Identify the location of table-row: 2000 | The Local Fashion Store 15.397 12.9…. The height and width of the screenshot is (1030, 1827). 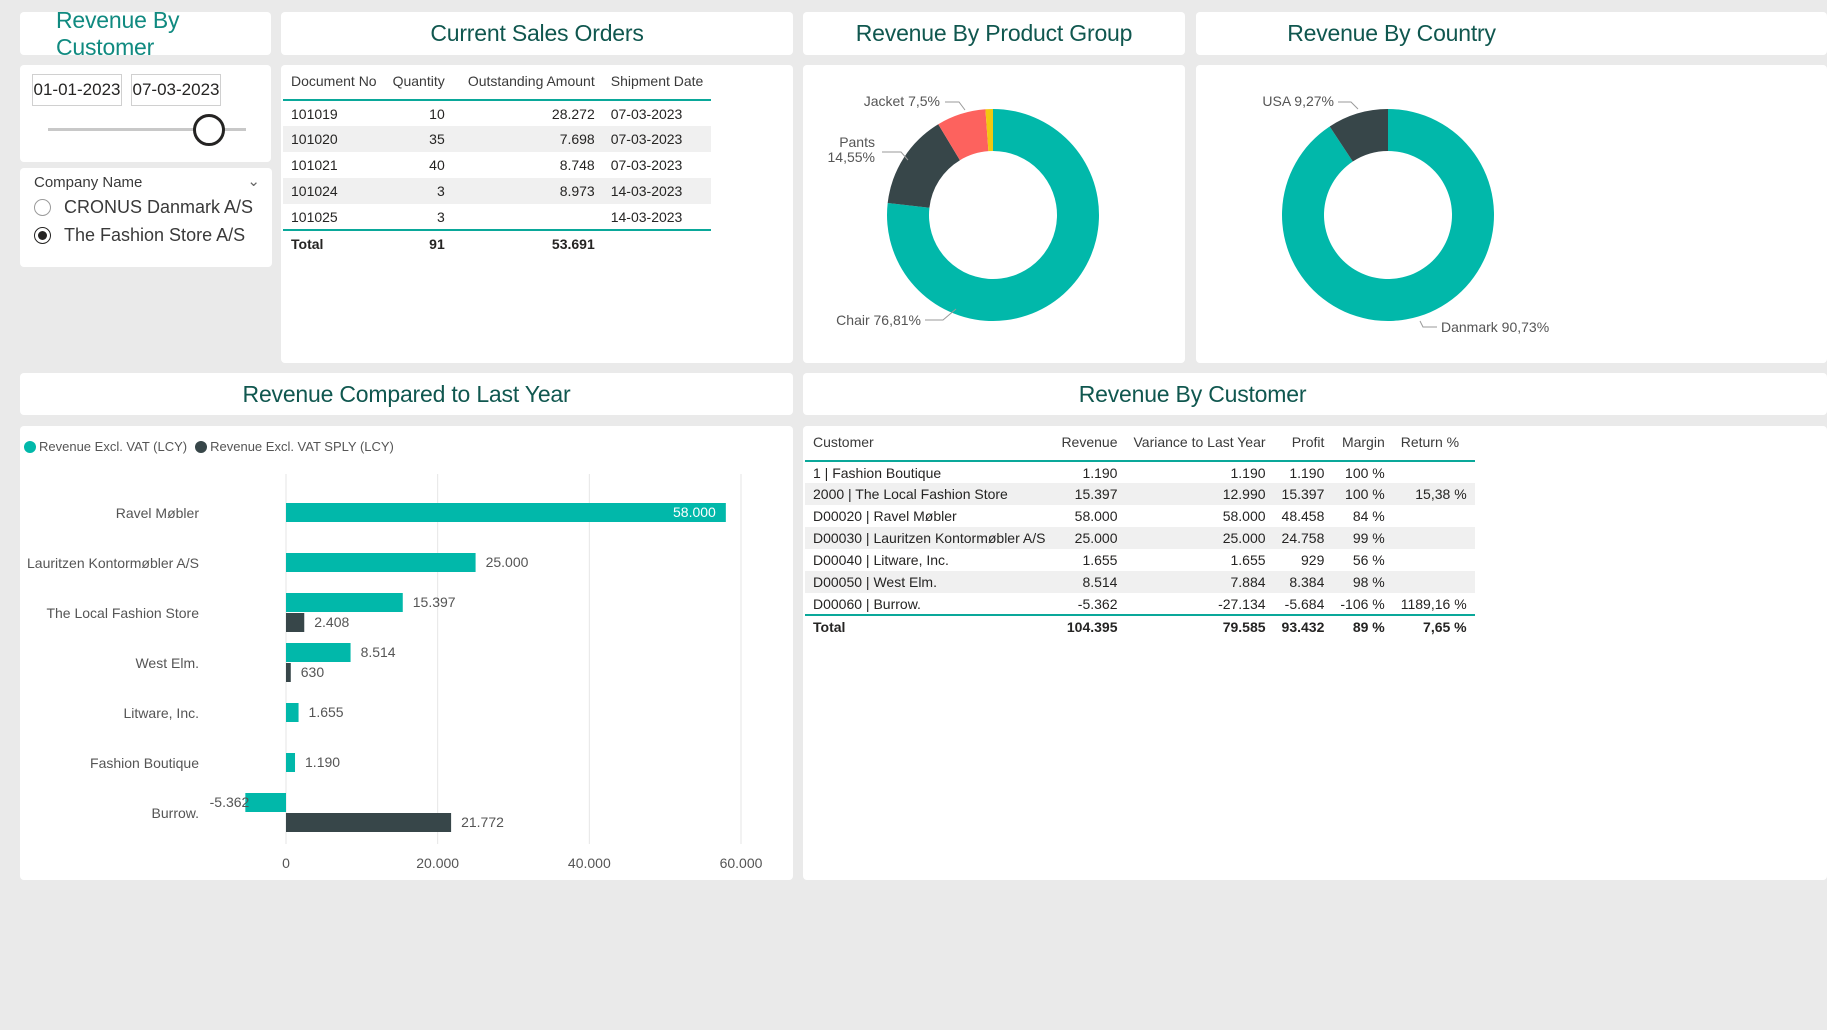
(1140, 494).